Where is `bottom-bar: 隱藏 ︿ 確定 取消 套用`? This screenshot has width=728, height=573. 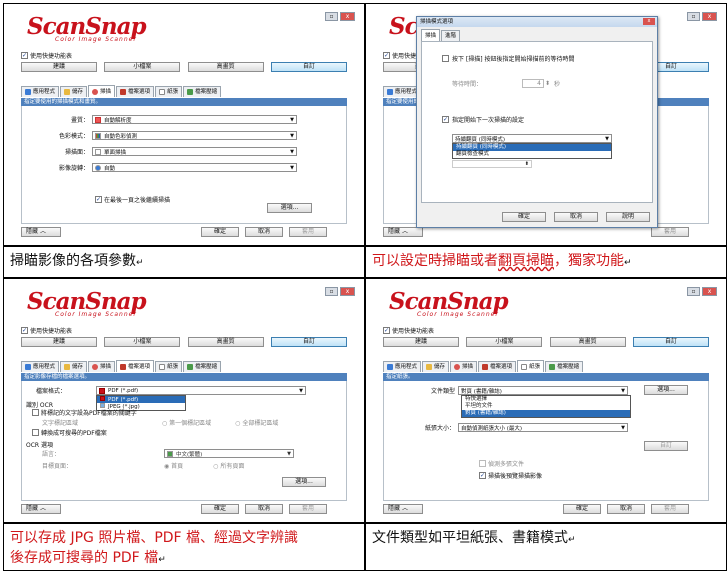 bottom-bar: 隱藏 ︿ 確定 取消 套用 is located at coordinates (546, 509).